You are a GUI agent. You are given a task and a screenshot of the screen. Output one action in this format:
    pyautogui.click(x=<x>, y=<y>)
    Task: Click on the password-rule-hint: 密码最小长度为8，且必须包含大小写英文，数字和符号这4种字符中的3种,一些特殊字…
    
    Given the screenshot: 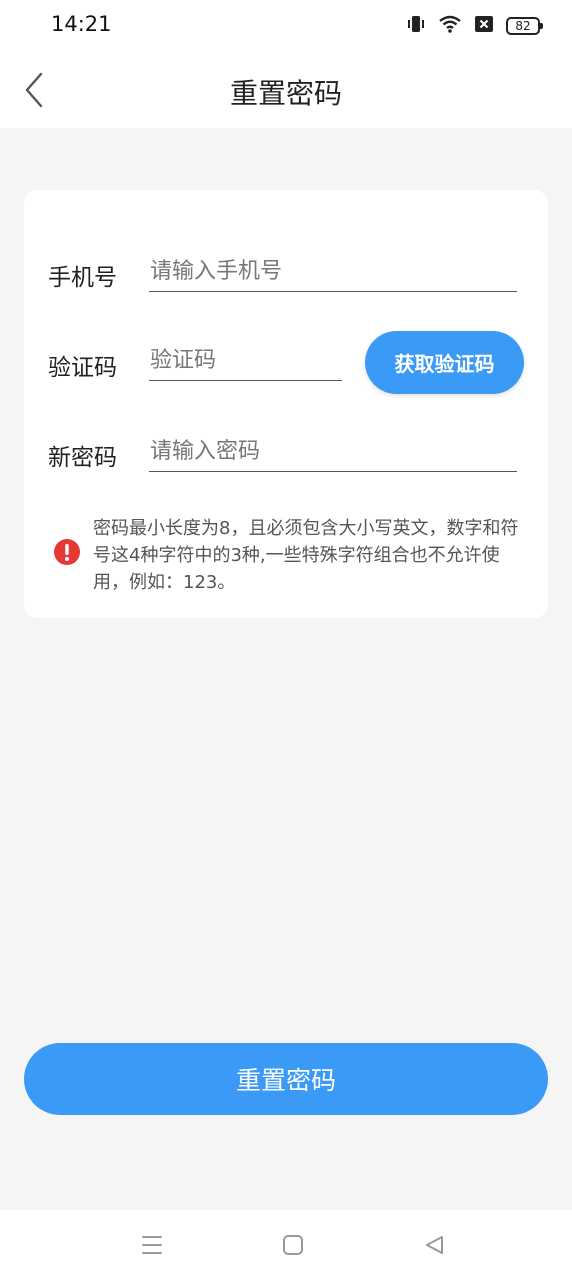 What is the action you would take?
    pyautogui.click(x=306, y=555)
    